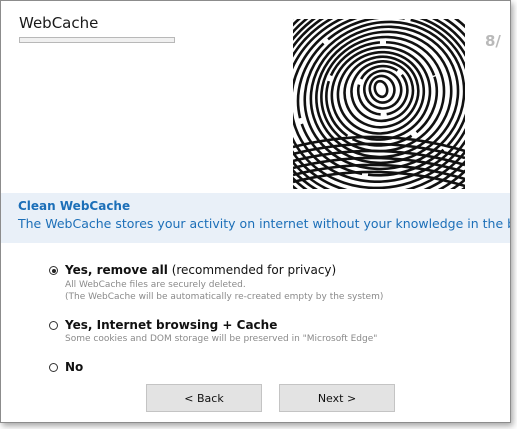 This screenshot has width=517, height=429. I want to click on step-counter: 8/, so click(493, 41).